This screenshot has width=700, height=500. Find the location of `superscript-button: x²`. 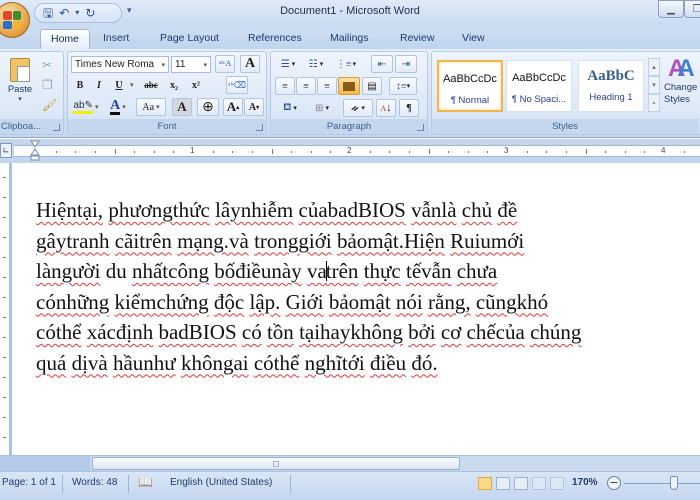

superscript-button: x² is located at coordinates (196, 85).